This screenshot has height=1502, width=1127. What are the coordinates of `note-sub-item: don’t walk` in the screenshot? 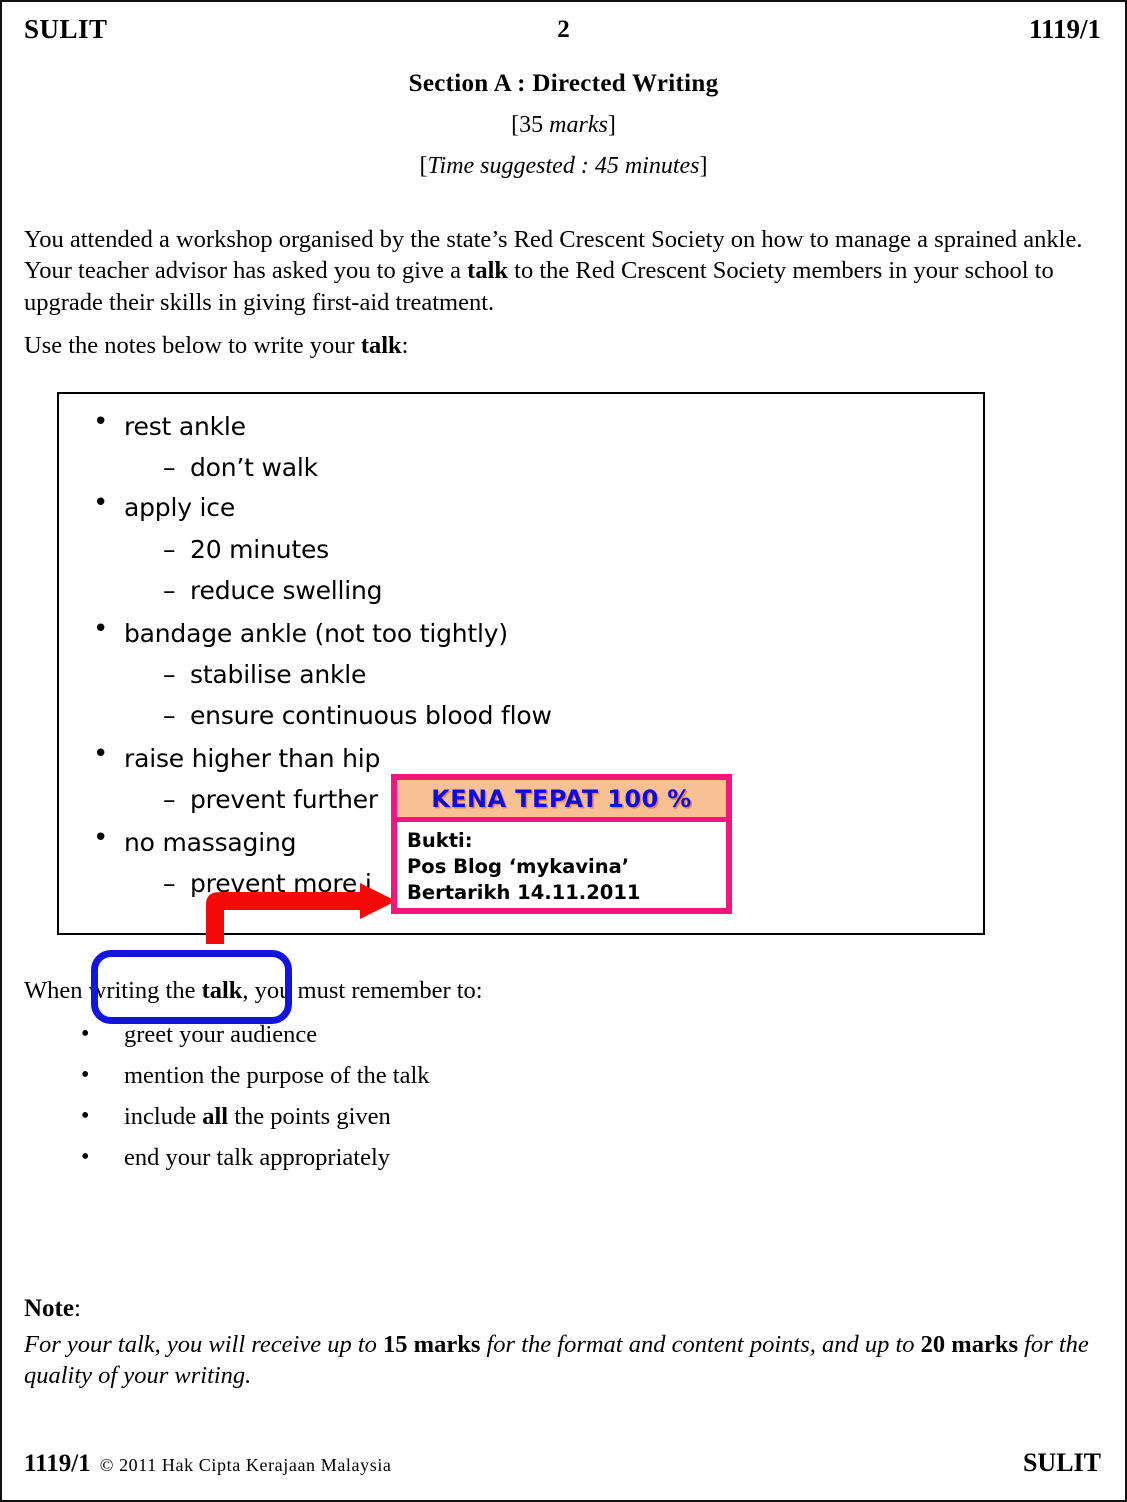 It's located at (521, 467).